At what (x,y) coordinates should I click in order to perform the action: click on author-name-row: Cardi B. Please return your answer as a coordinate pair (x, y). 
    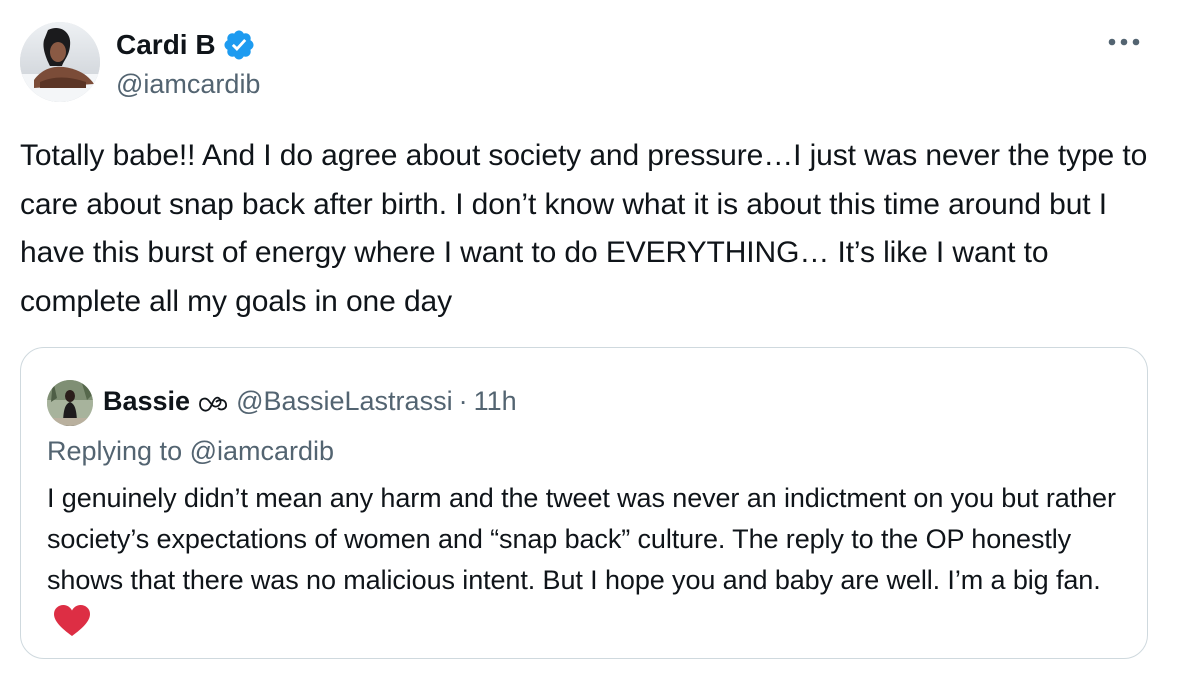
    Looking at the image, I should click on (186, 45).